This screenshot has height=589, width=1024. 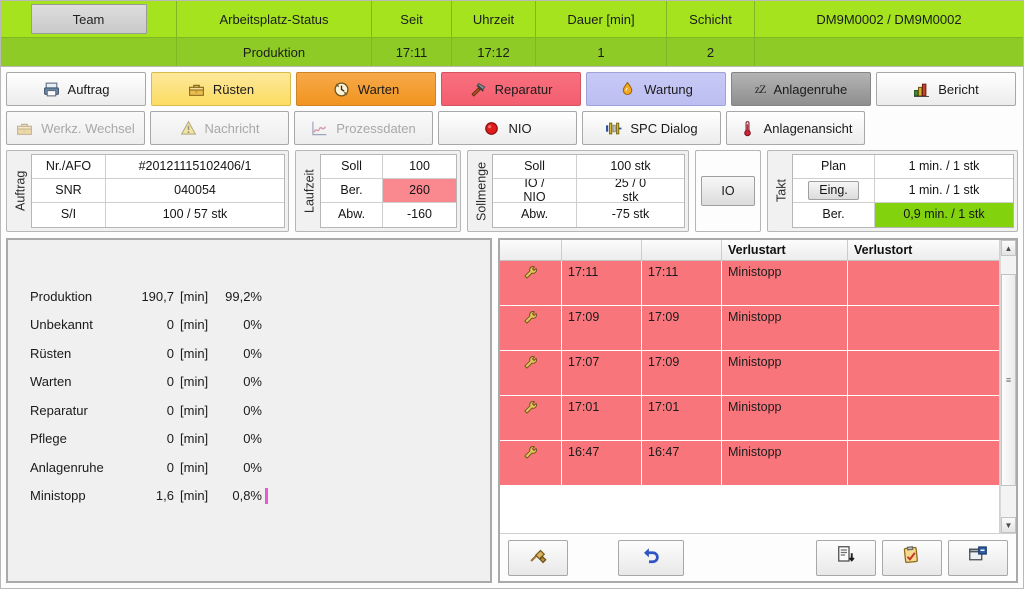 I want to click on toolbar-button-prozessdaten: Prozessdaten, so click(x=363, y=128).